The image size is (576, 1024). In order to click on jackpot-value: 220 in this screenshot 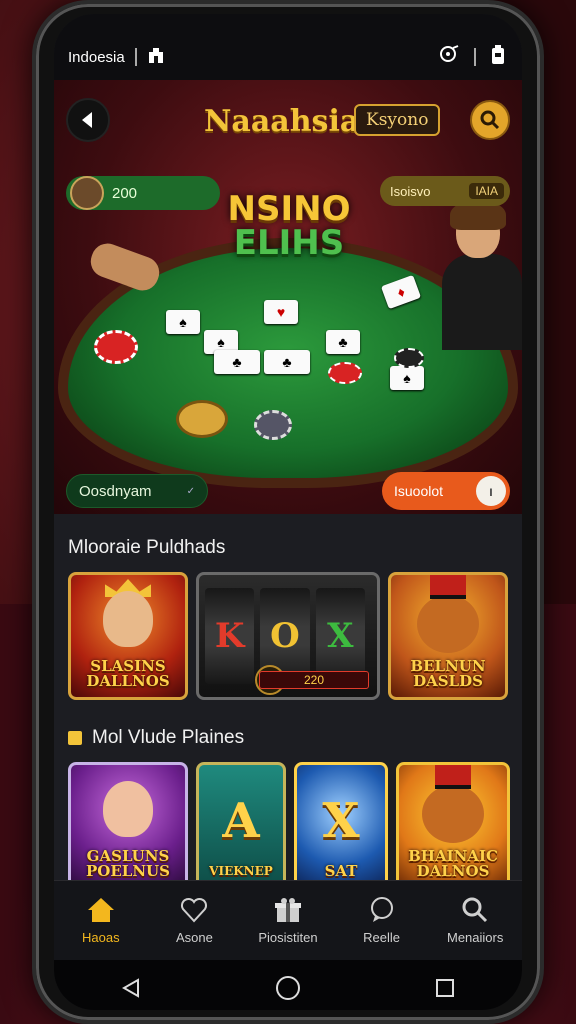, I will do `click(314, 680)`.